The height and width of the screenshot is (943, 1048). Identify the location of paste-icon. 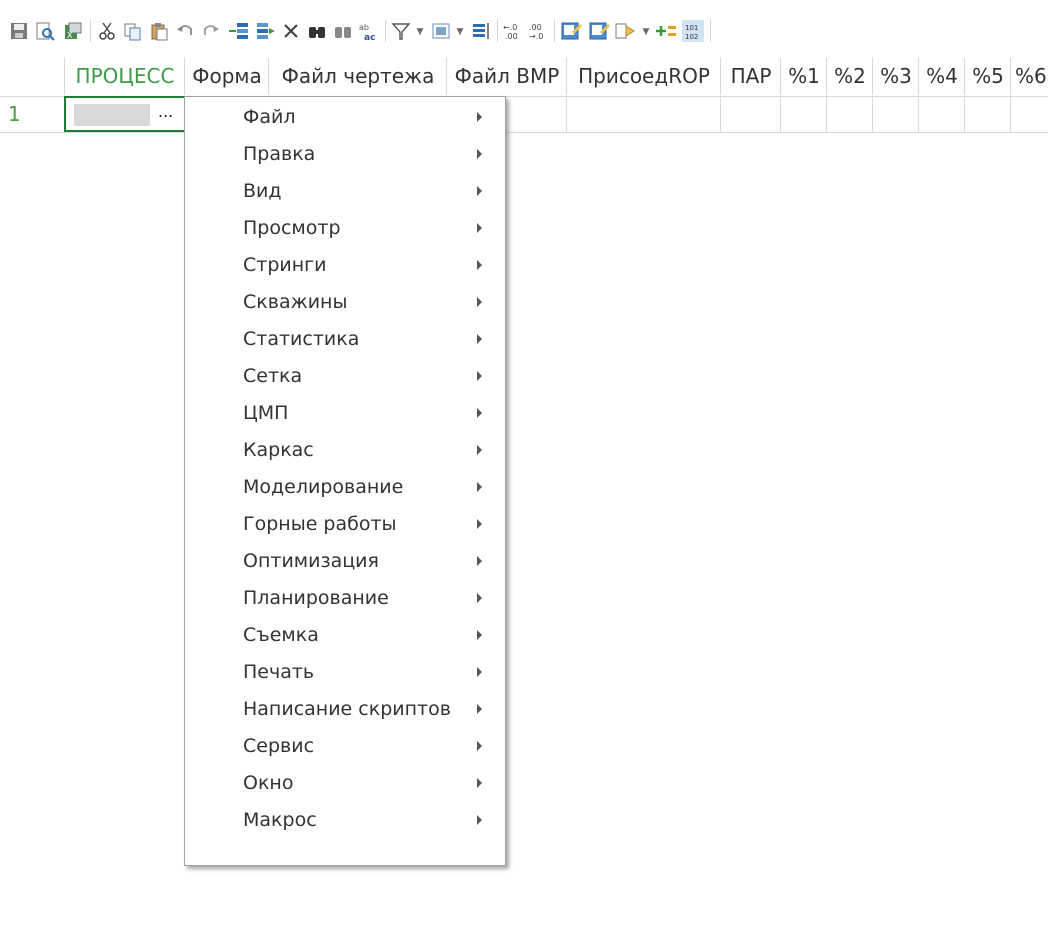
(159, 31).